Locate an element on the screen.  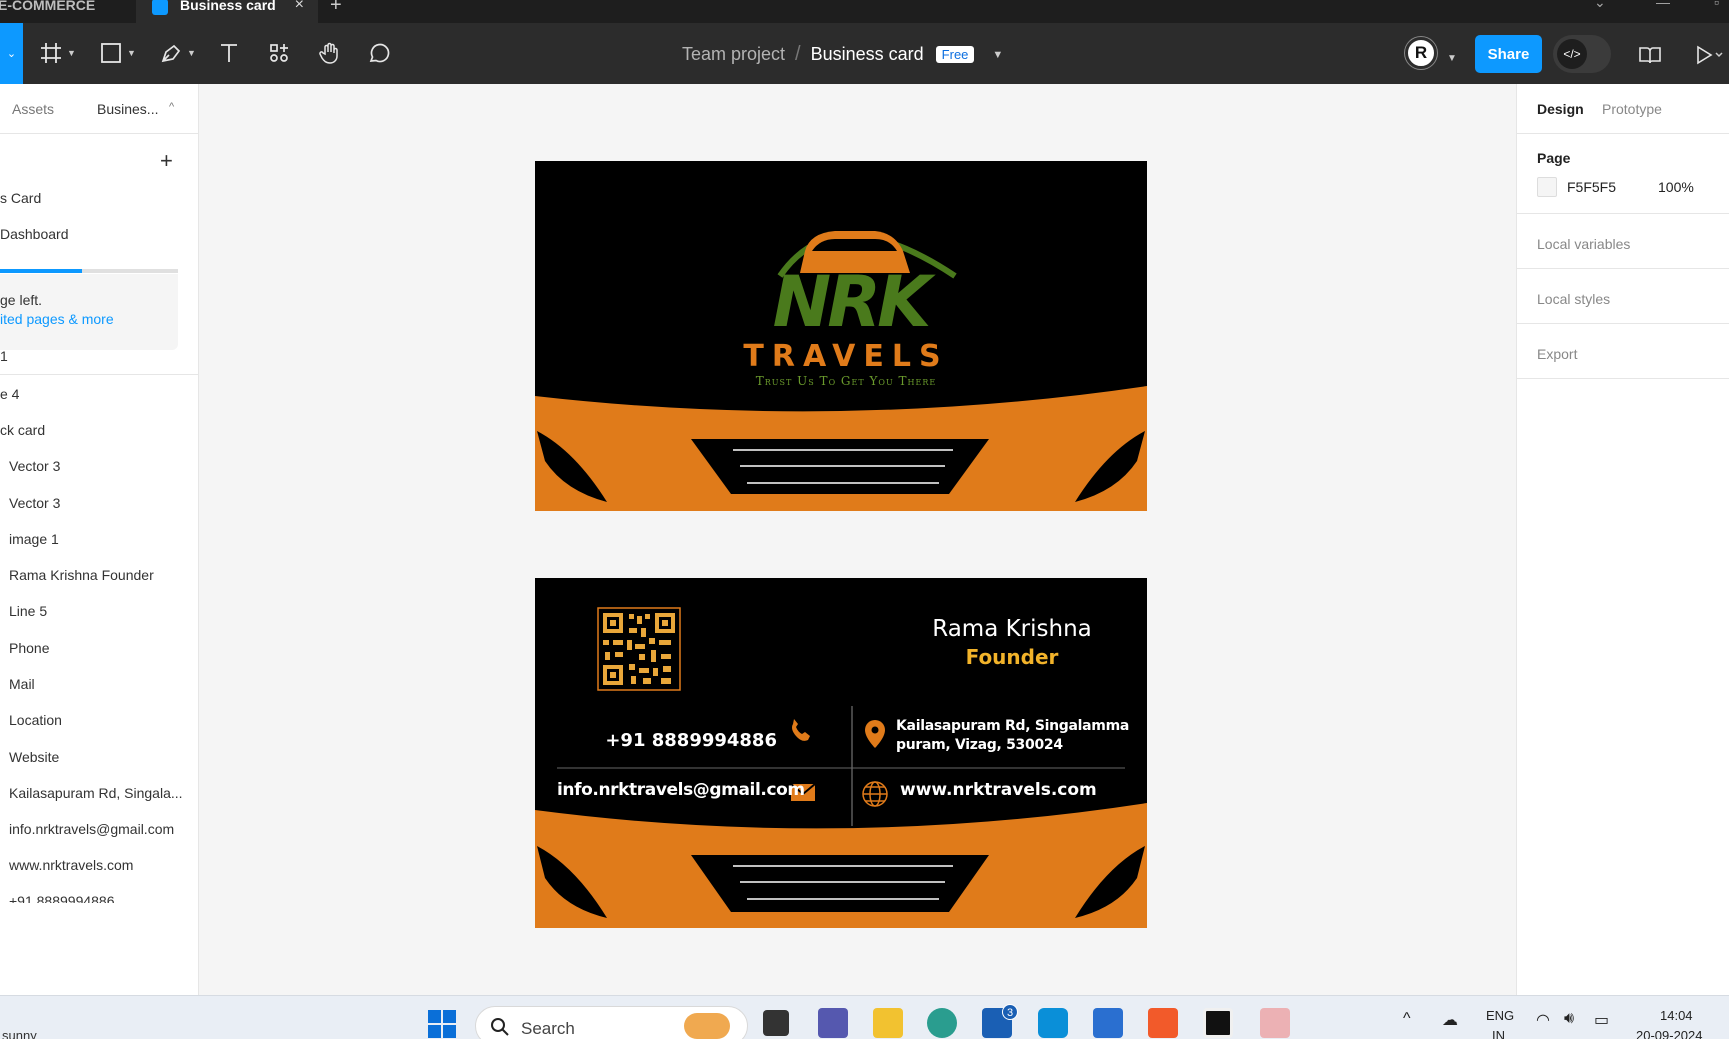
brave-icon is located at coordinates (1163, 1023).